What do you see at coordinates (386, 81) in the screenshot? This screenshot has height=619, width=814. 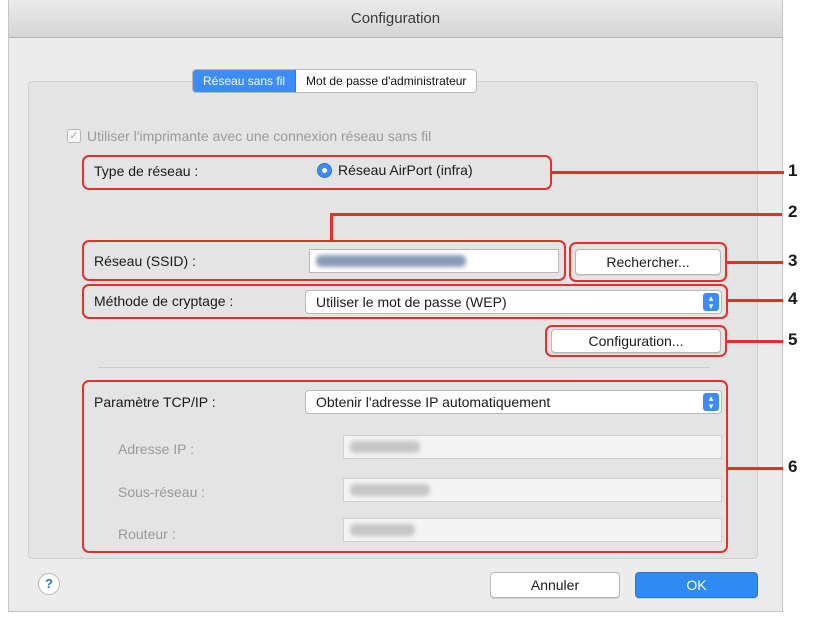 I see `tab-admin-password: Mot de passe d'administrateur` at bounding box center [386, 81].